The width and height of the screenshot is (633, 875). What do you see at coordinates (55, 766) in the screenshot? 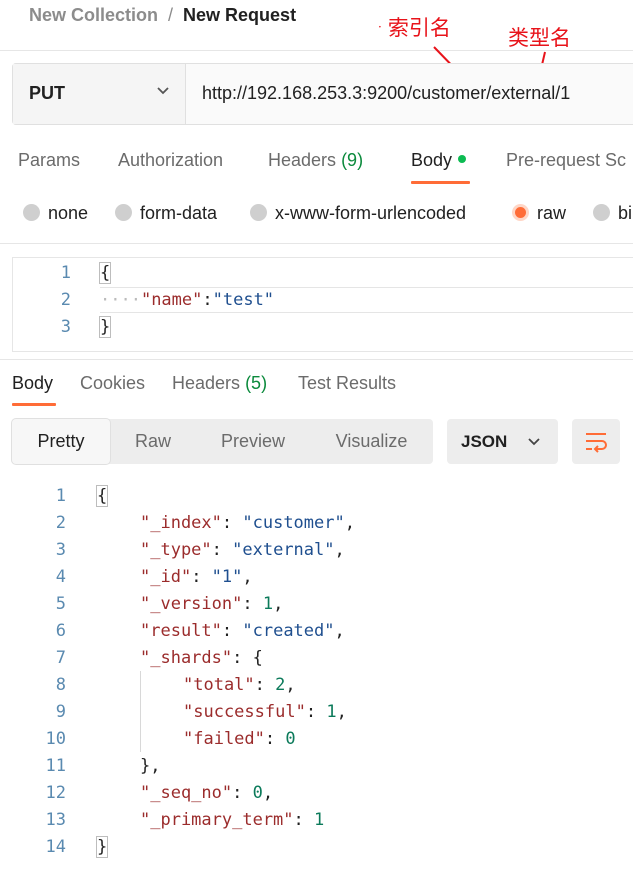
I see `line-number: 11` at bounding box center [55, 766].